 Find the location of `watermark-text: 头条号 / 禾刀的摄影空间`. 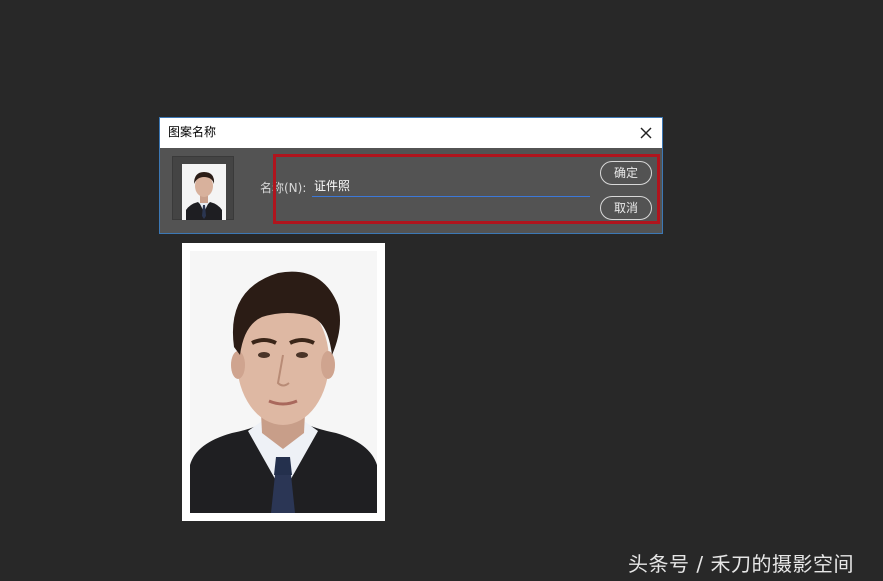

watermark-text: 头条号 / 禾刀的摄影空间 is located at coordinates (741, 564).